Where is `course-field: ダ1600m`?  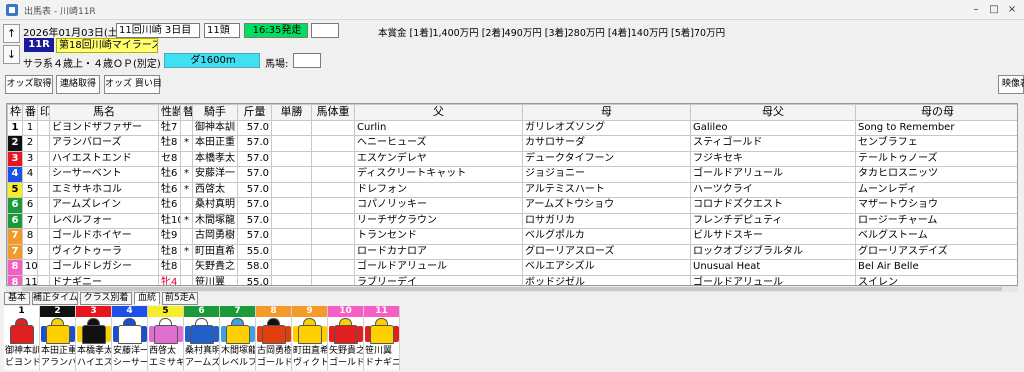 course-field: ダ1600m is located at coordinates (212, 60).